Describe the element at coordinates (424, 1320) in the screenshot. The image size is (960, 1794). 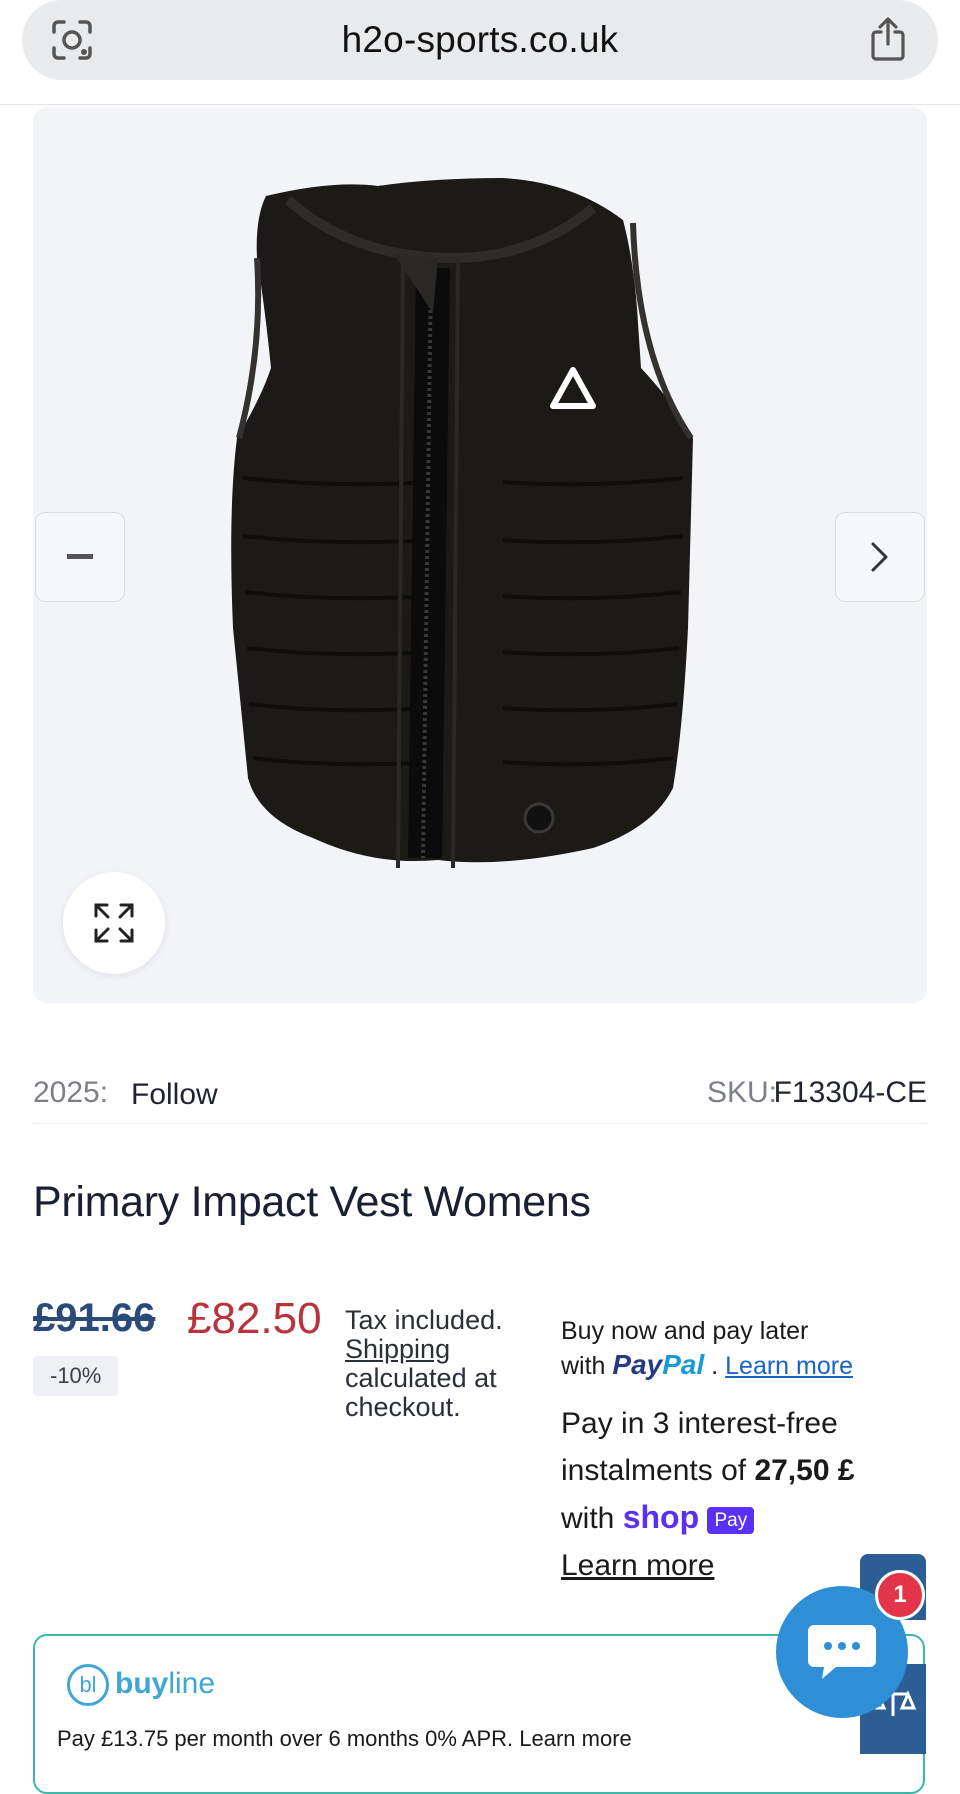
I see `tax-text: Tax included.` at that location.